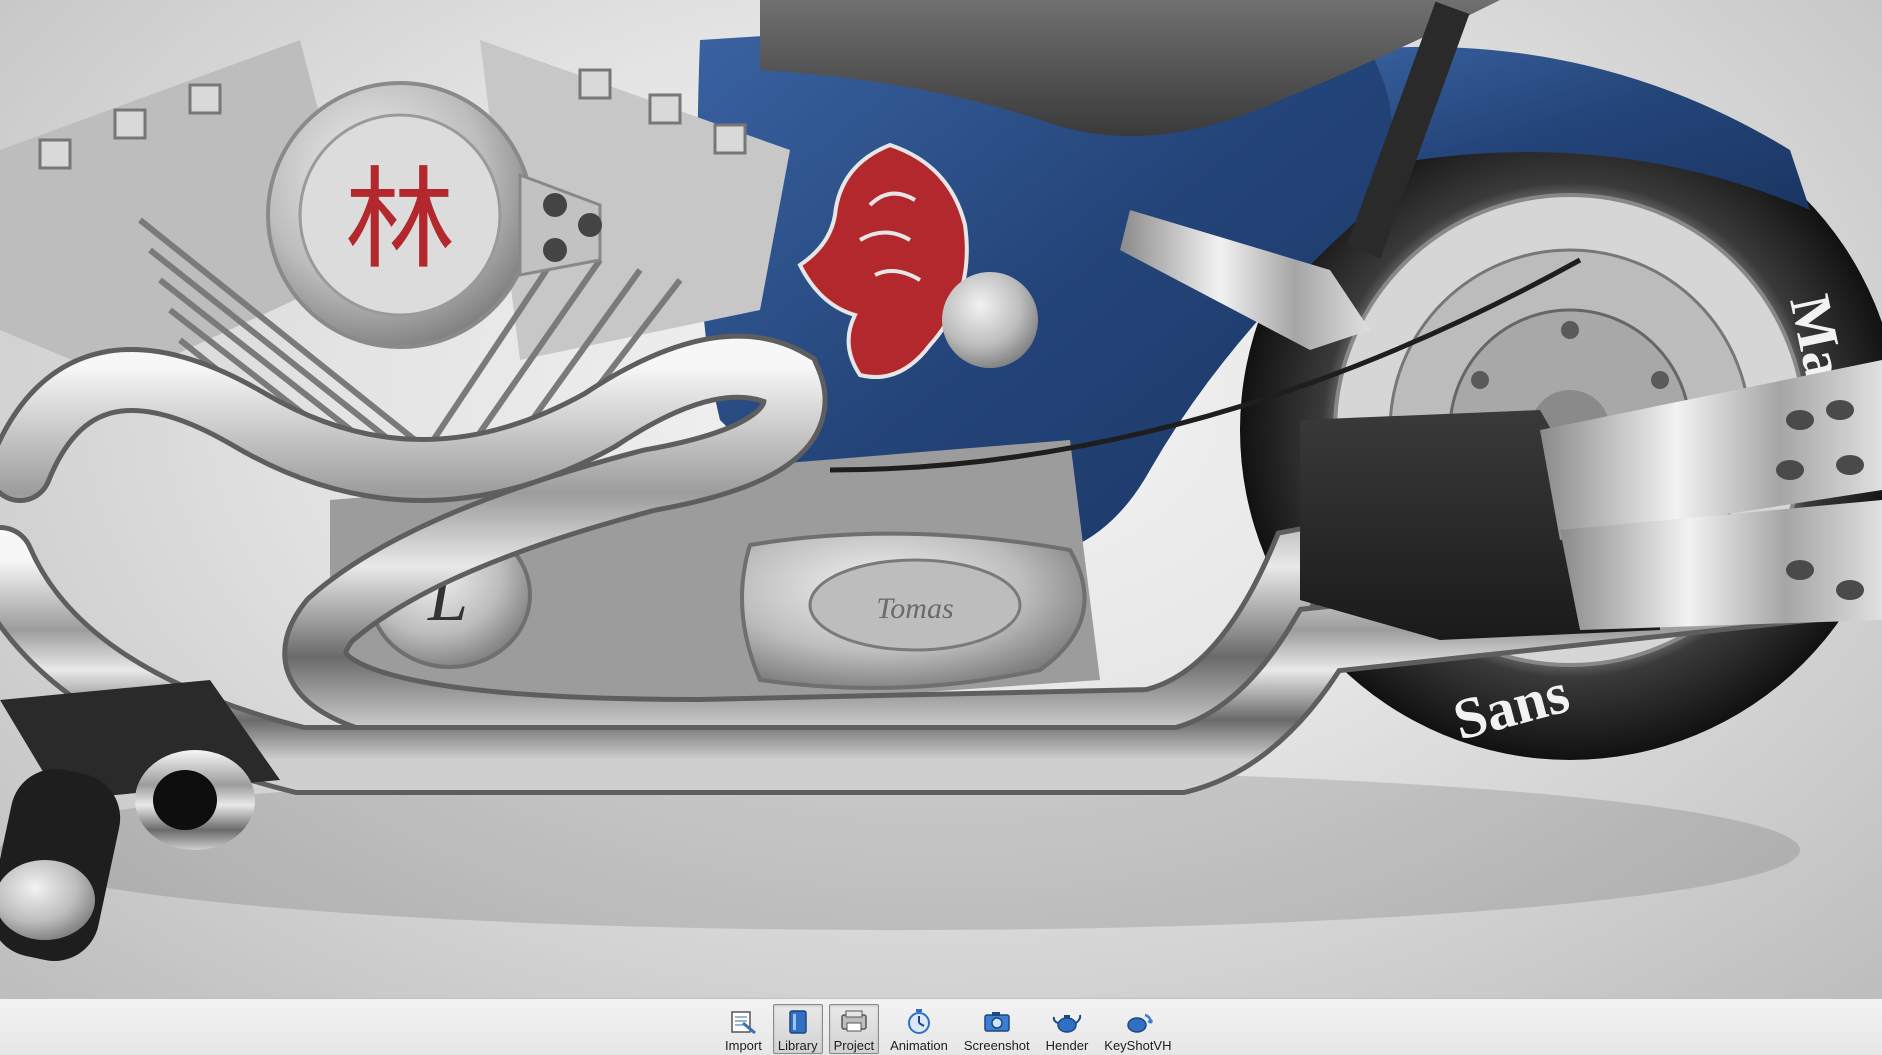 This screenshot has width=1882, height=1055. I want to click on animation-button: Animation, so click(919, 1029).